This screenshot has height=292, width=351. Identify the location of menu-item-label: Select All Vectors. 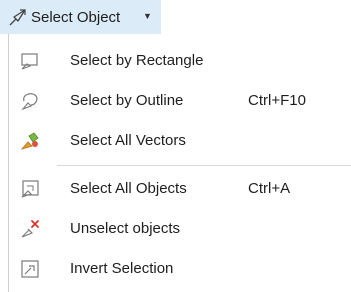
(128, 140).